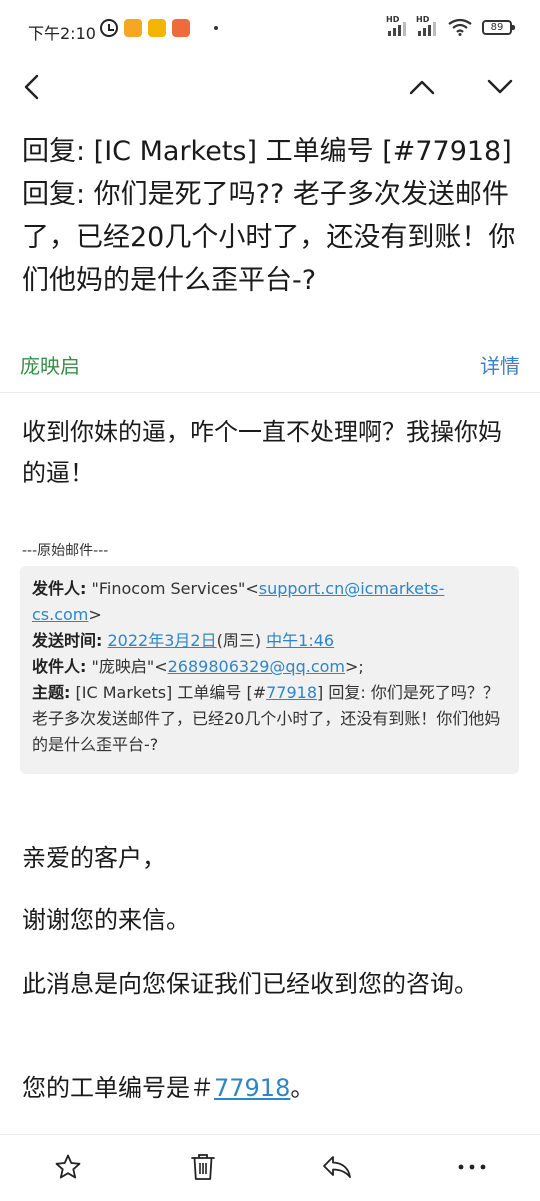 This screenshot has width=540, height=1201. Describe the element at coordinates (59, 588) in the screenshot. I see `from-label: 发件人:` at that location.